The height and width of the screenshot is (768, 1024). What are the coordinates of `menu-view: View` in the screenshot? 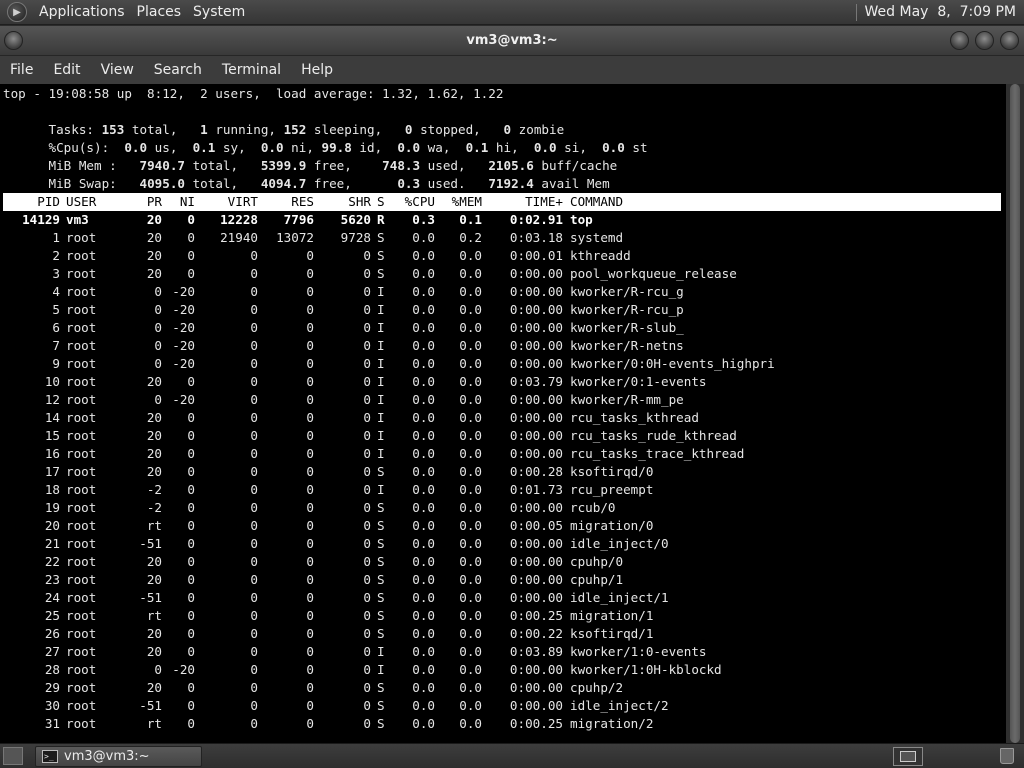 It's located at (117, 70).